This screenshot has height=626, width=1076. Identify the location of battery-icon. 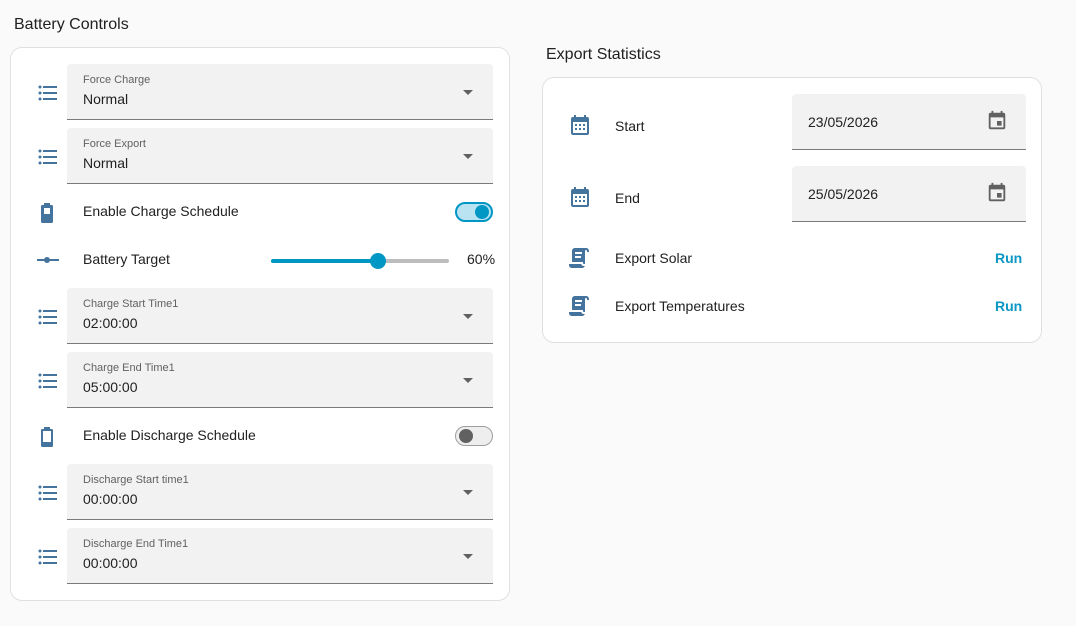
(47, 213).